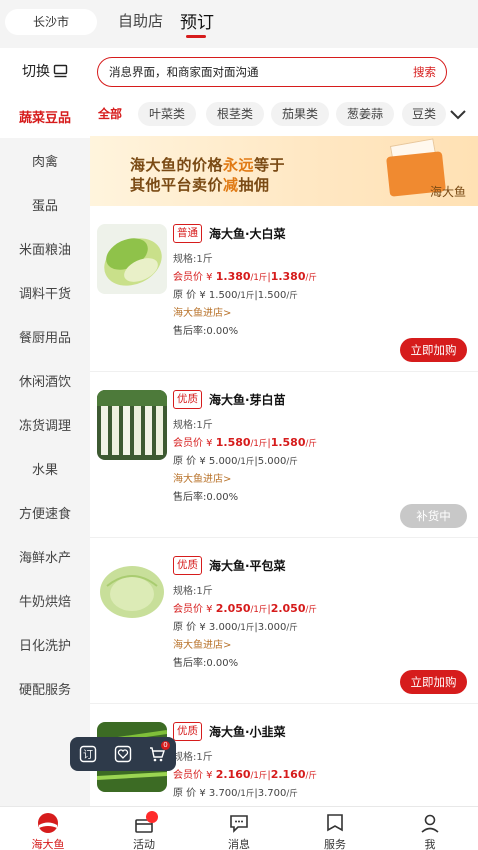 This screenshot has width=478, height=850. Describe the element at coordinates (270, 165) in the screenshot. I see `banner-text-1c: 等于` at that location.